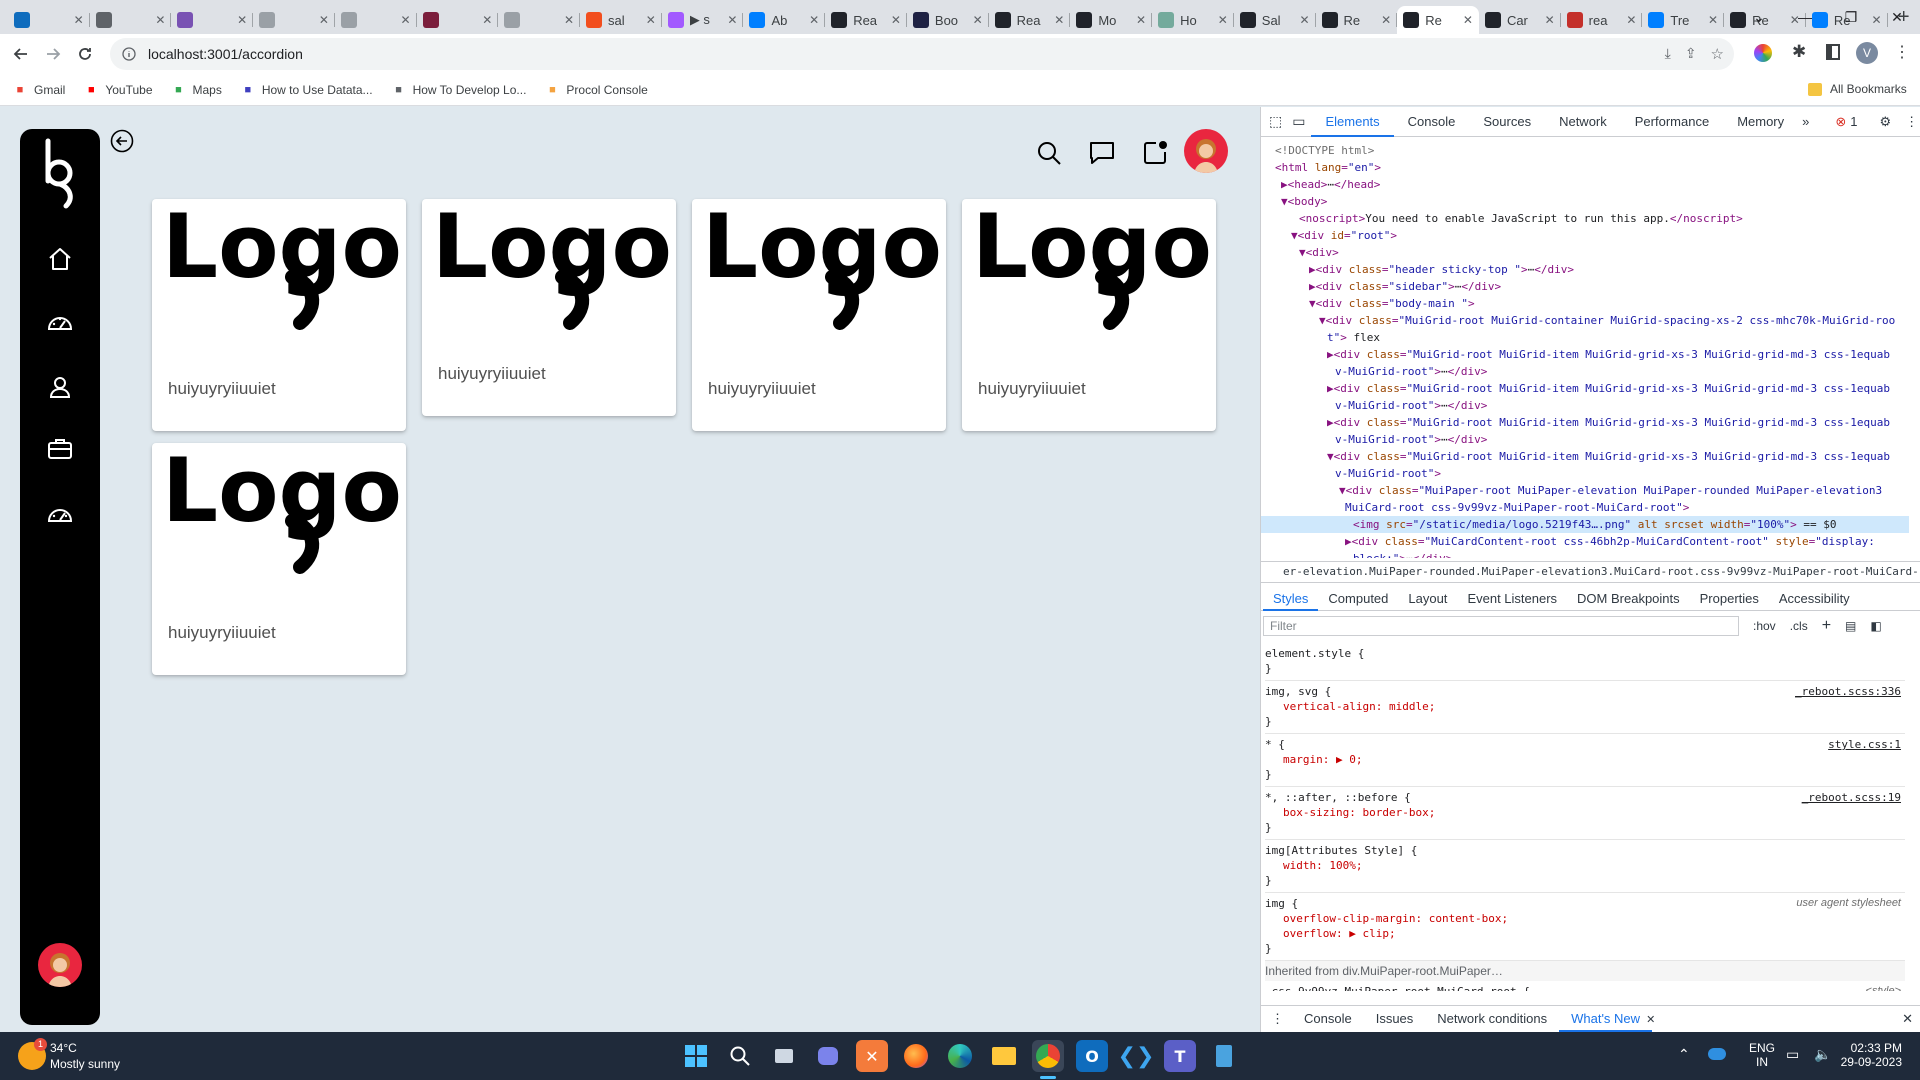 This screenshot has width=1920, height=1080. I want to click on bookmark-item: ■ Gmail, so click(39, 90).